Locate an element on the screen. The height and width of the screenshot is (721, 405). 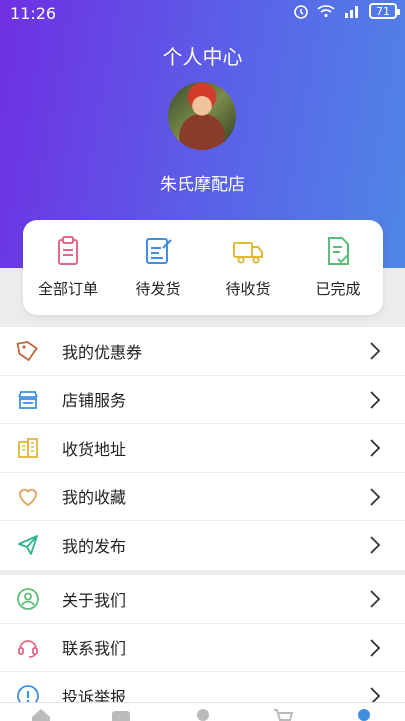
menu-label: 我的优惠券 is located at coordinates (102, 352).